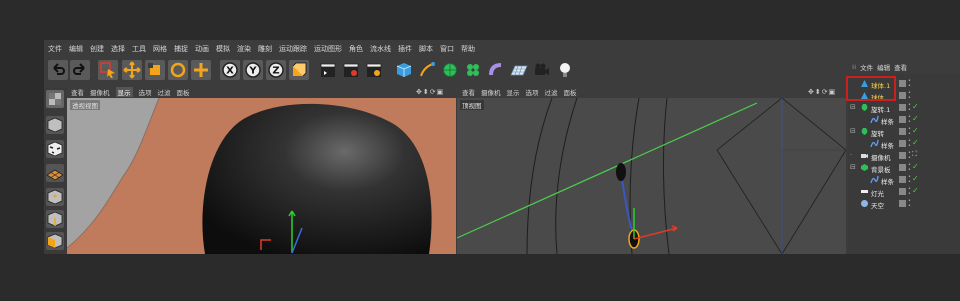 The height and width of the screenshot is (301, 960). I want to click on menu-snap: 捕捉, so click(181, 49).